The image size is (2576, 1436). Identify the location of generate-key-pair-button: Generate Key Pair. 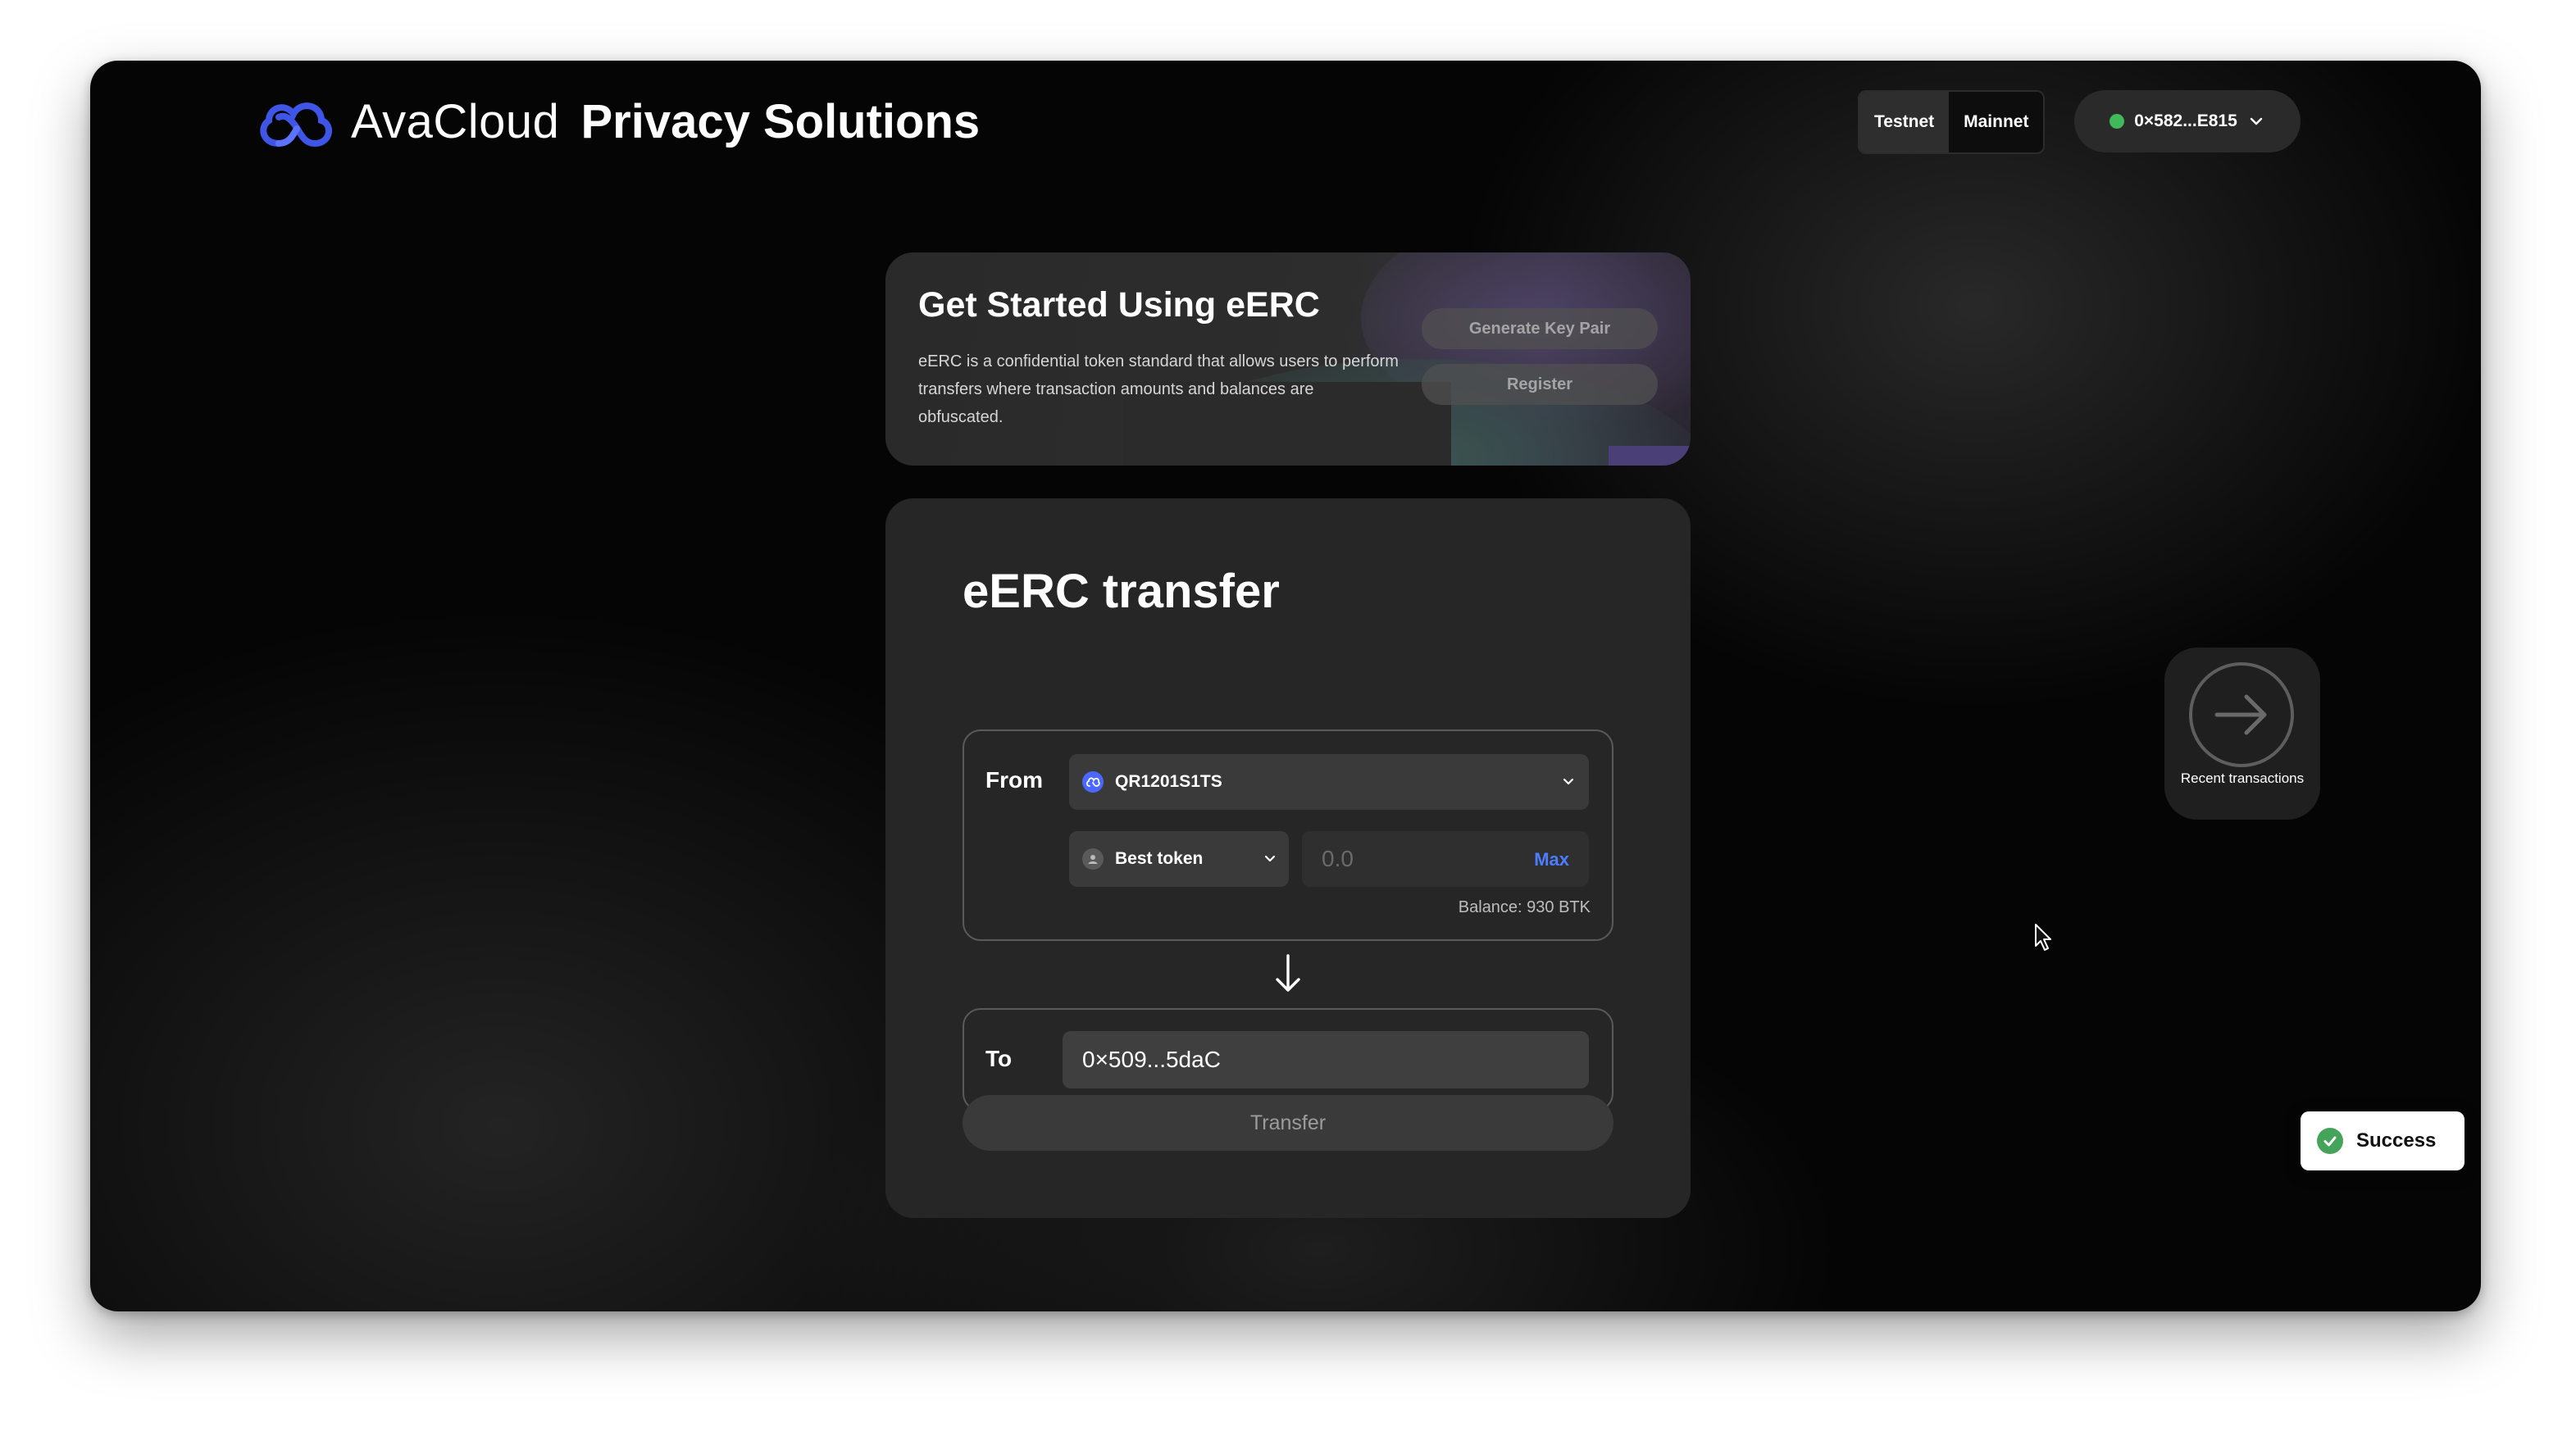
(1540, 328).